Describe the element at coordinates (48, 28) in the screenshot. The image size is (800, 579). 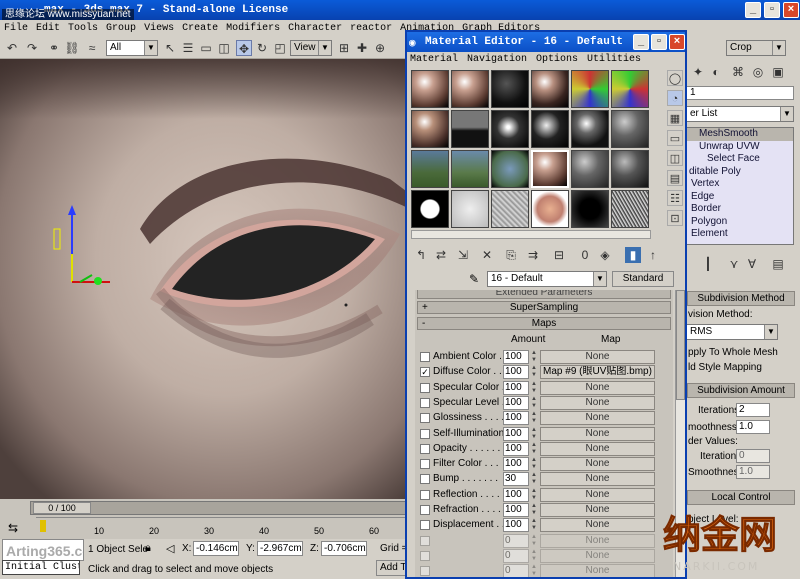
I see `menu-edit: Edit` at that location.